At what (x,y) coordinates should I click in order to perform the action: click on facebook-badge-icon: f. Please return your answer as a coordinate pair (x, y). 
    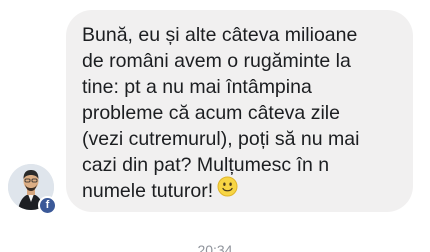
    Looking at the image, I should click on (47, 205).